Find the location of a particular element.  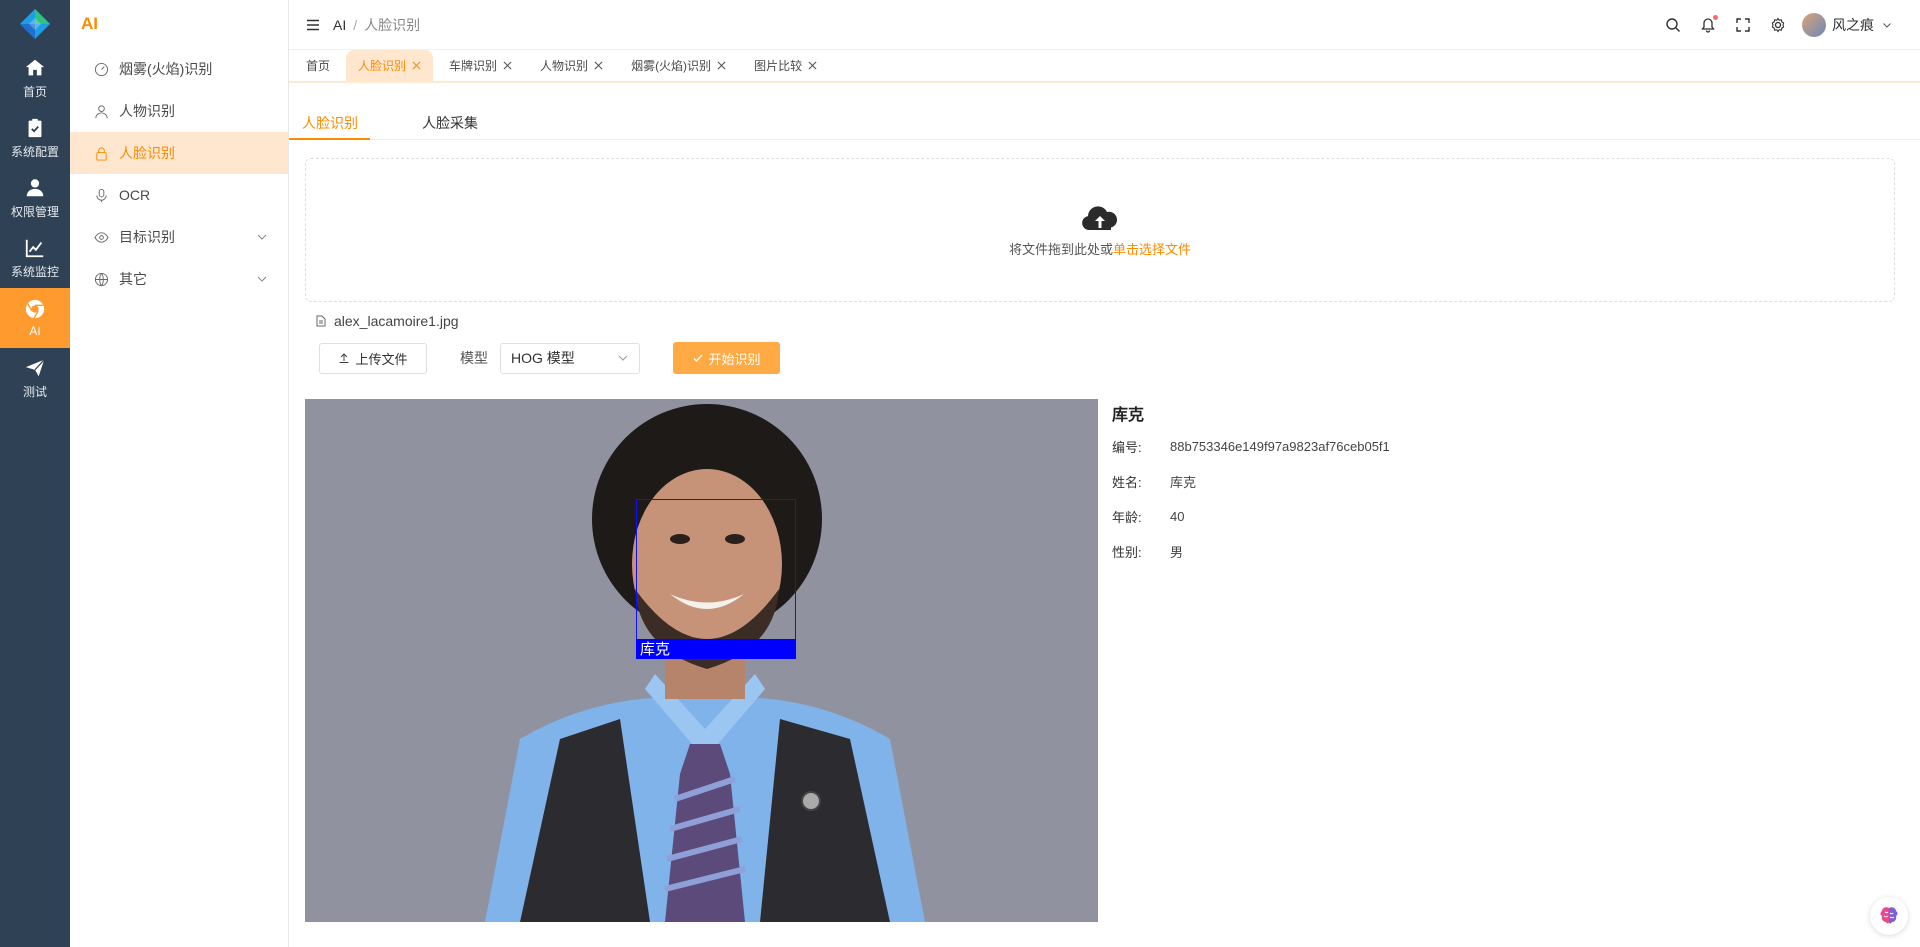

user-icon is located at coordinates (35, 187).